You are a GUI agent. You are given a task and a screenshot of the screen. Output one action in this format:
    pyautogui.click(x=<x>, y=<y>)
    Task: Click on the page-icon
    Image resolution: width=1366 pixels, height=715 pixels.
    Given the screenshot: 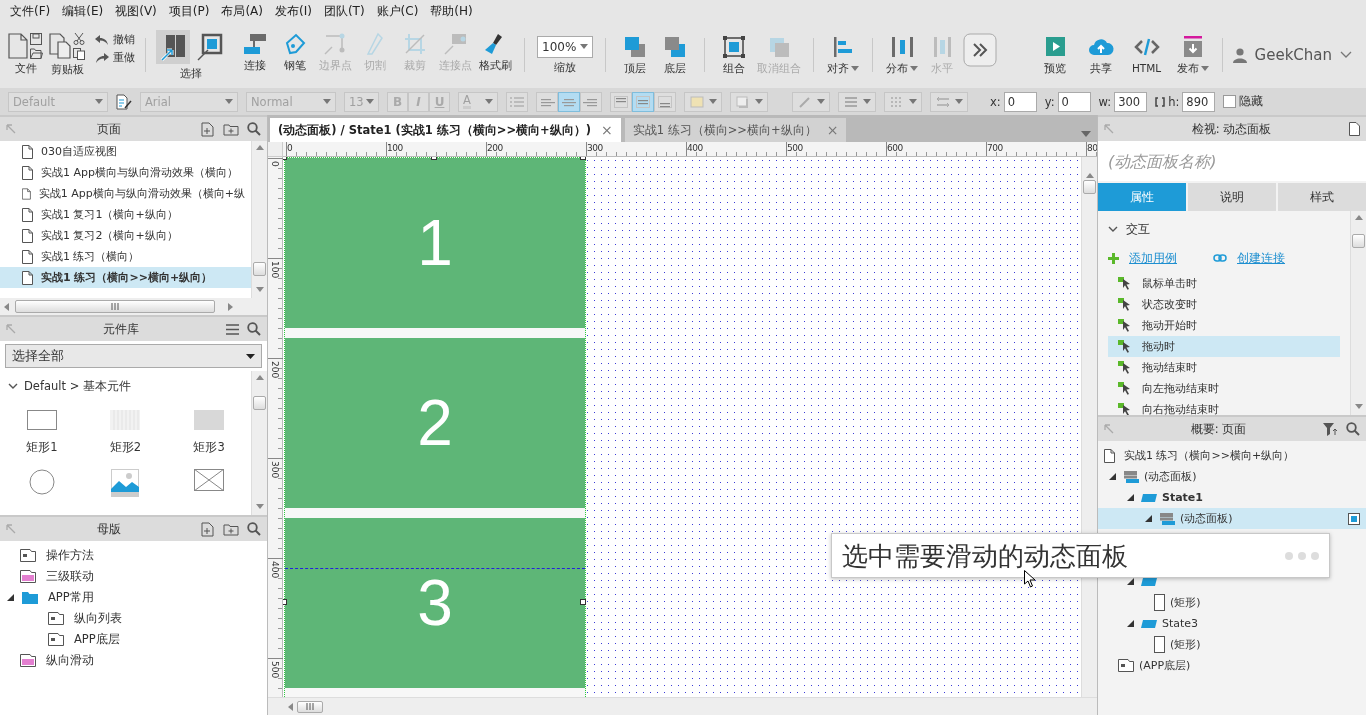 What is the action you would take?
    pyautogui.click(x=1354, y=129)
    